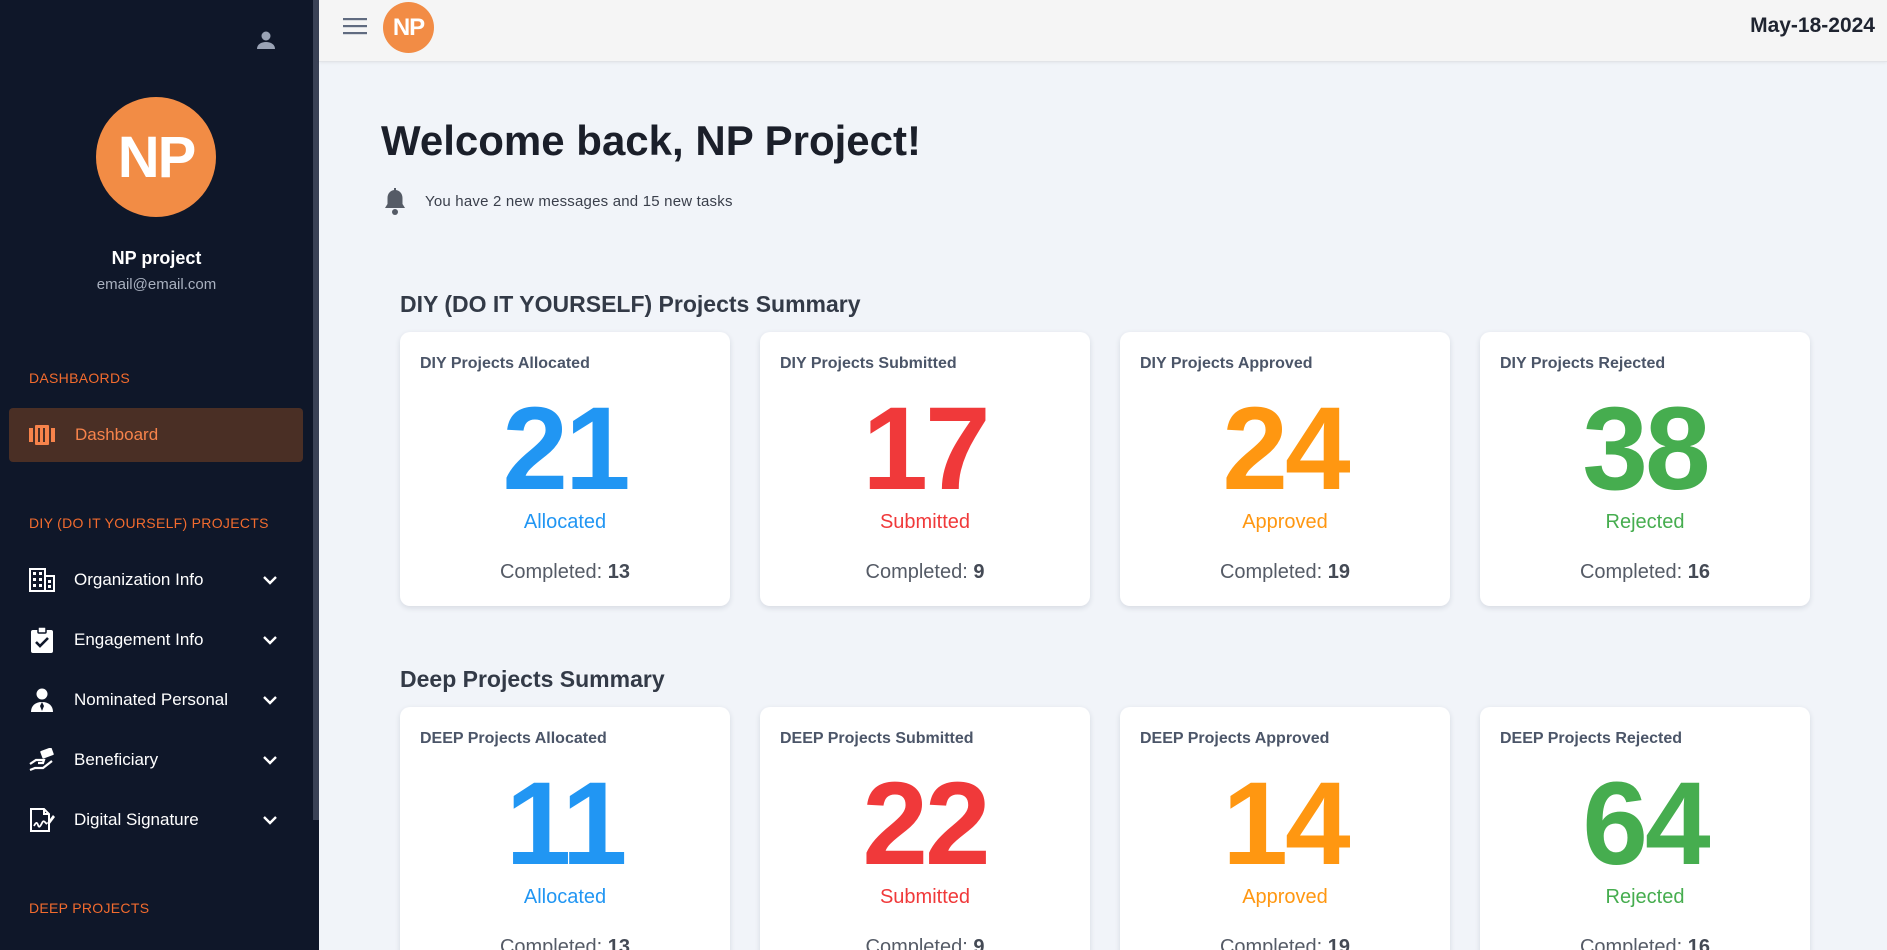  I want to click on sidebar-item-organization-info: Organization Info, so click(156, 580).